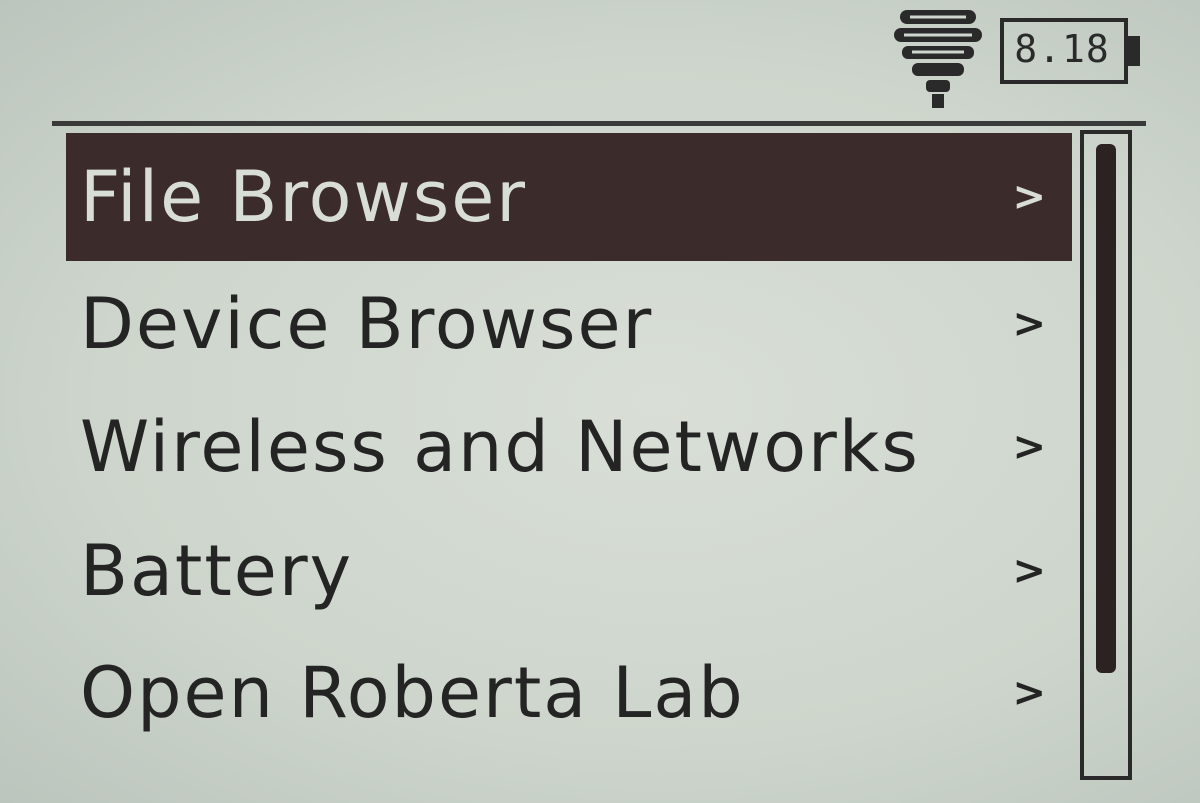  What do you see at coordinates (367, 324) in the screenshot?
I see `menu-item-label: Device Browser` at bounding box center [367, 324].